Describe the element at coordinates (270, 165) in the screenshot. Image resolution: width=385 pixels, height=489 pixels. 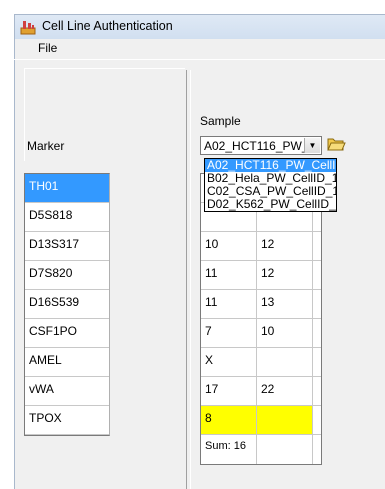
I see `dropdown-option: A02_HCT116_PW_CellI` at that location.